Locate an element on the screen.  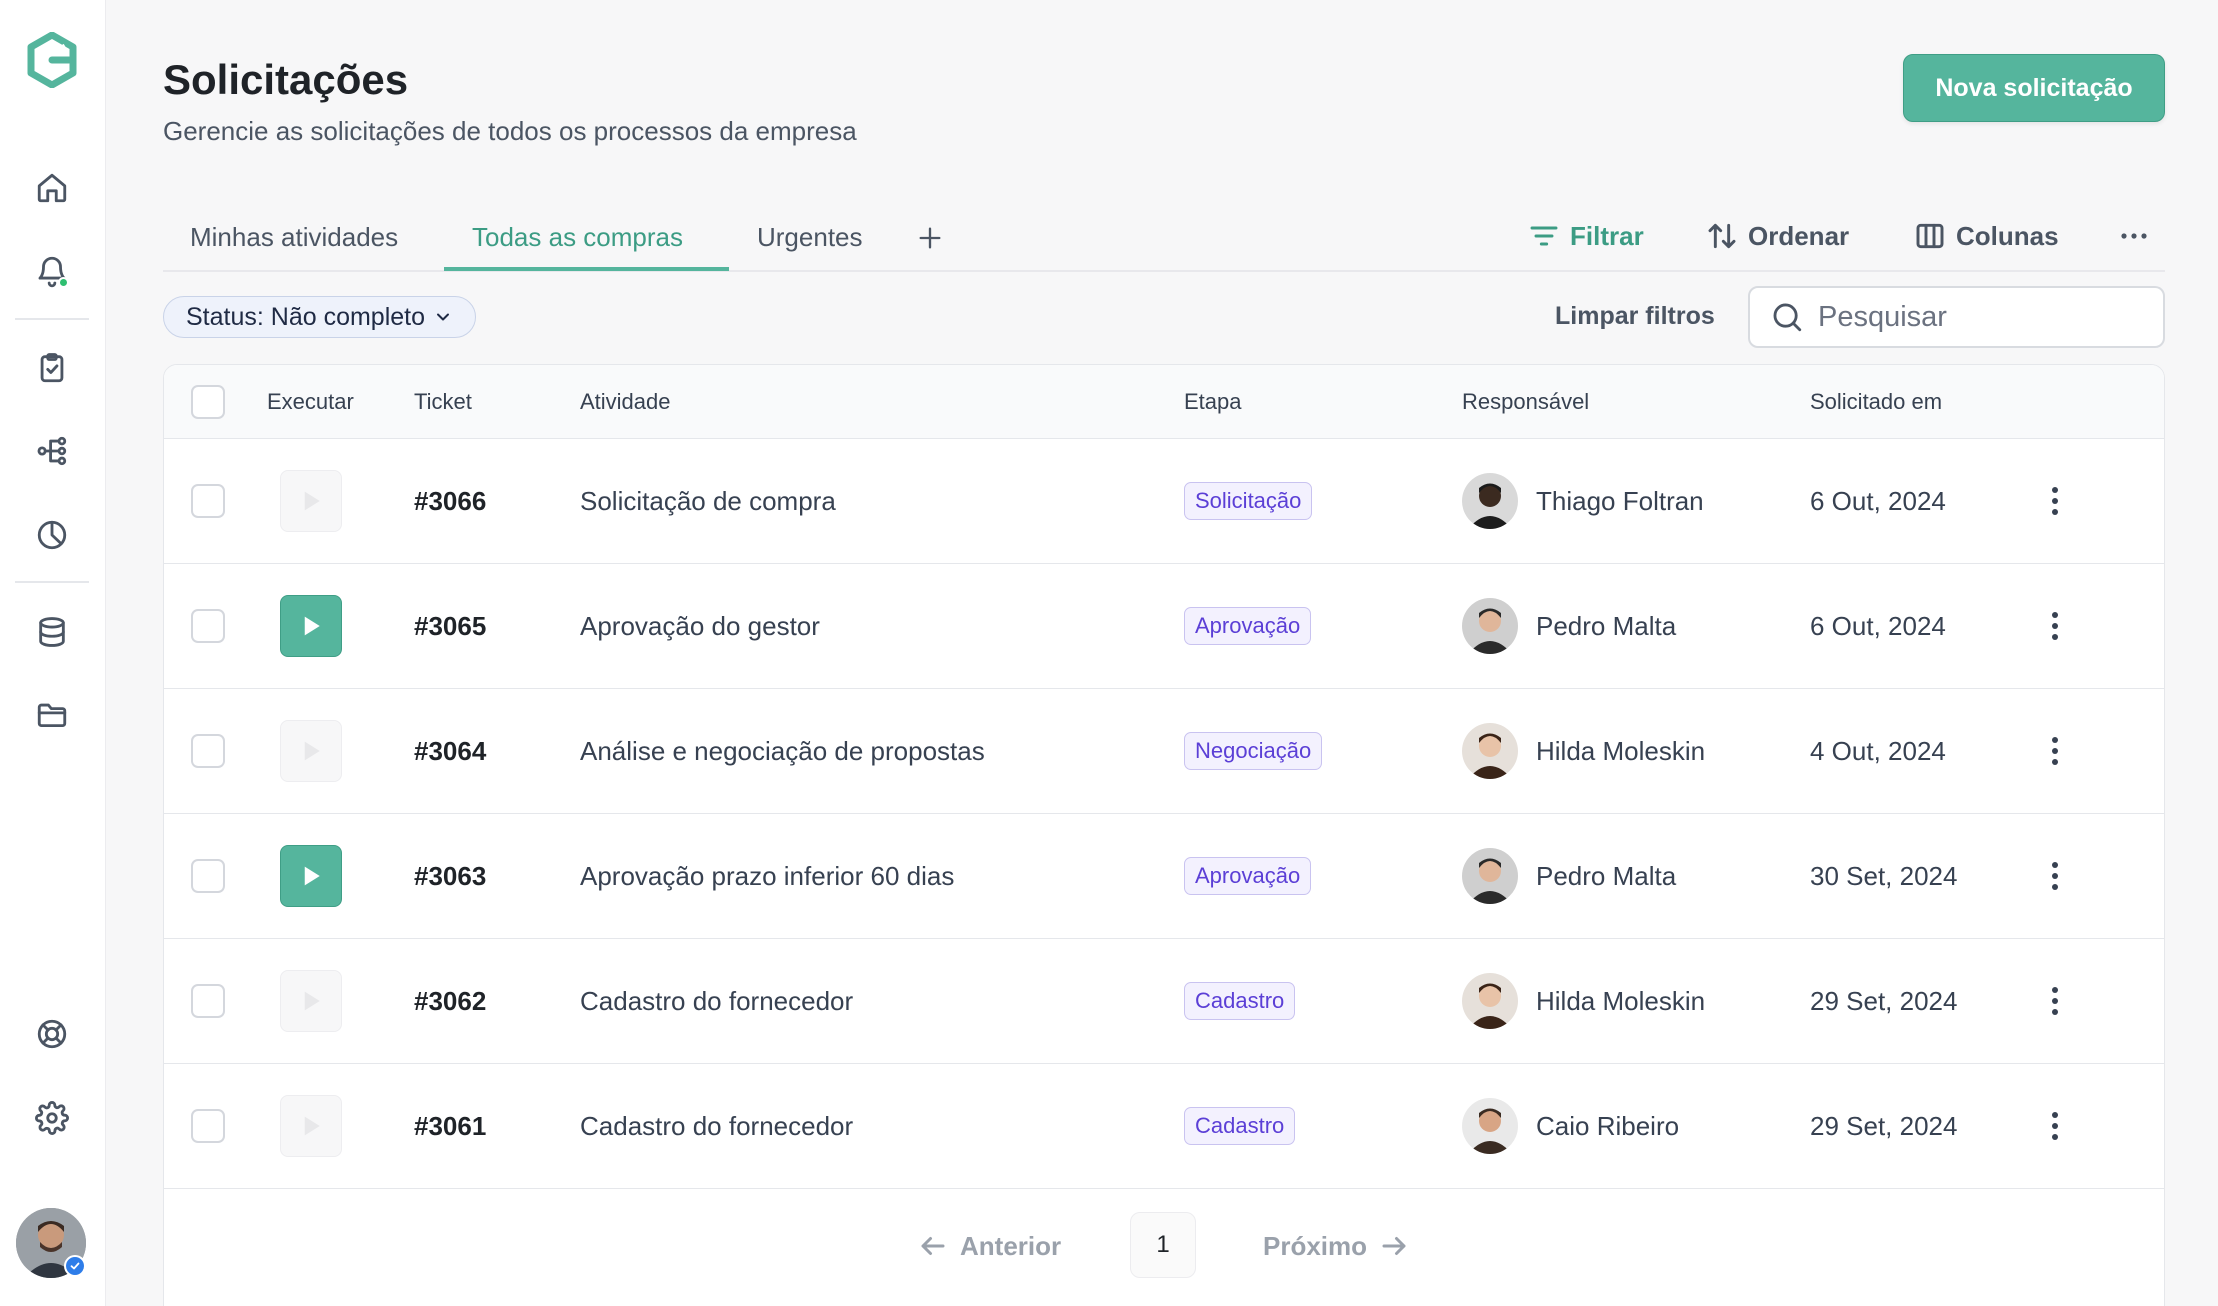
chevron-down-icon is located at coordinates (443, 317).